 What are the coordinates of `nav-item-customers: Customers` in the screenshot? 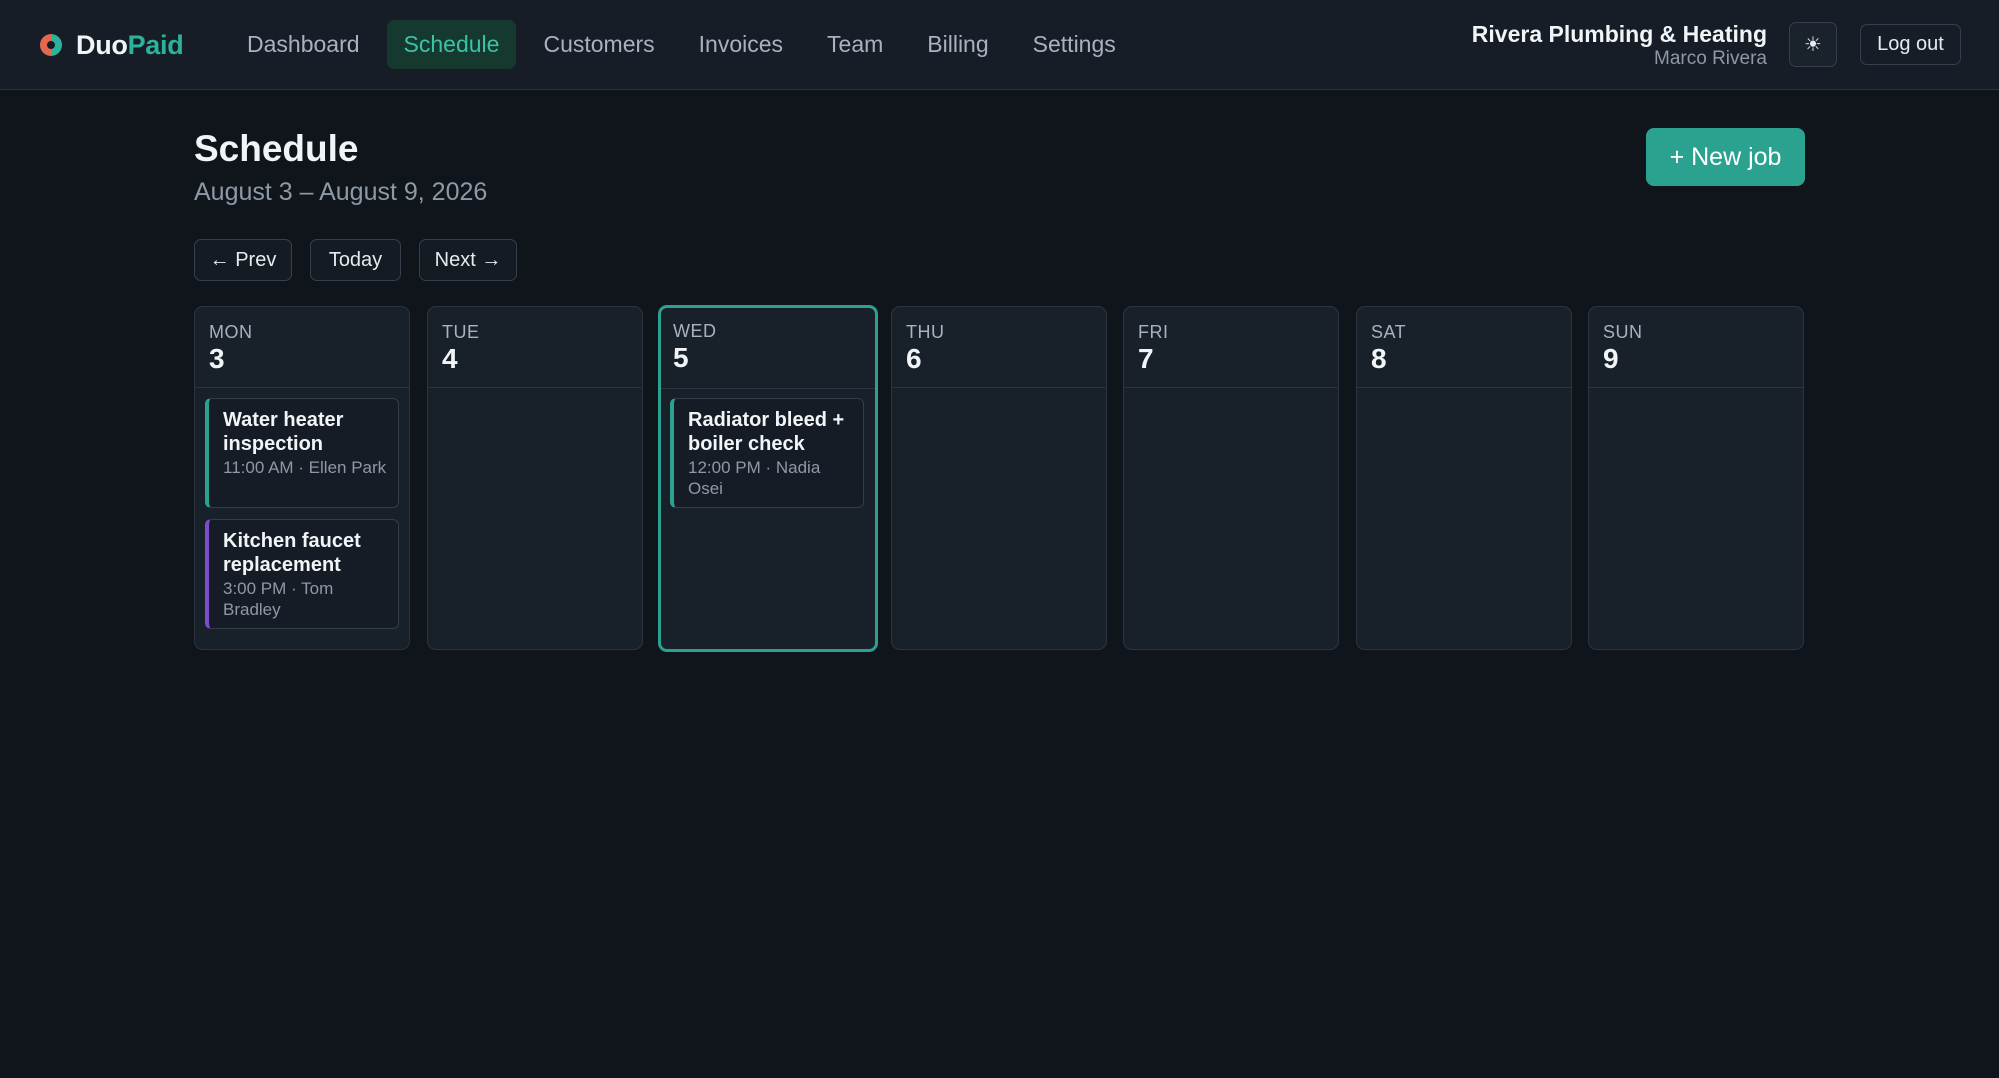 It's located at (598, 44).